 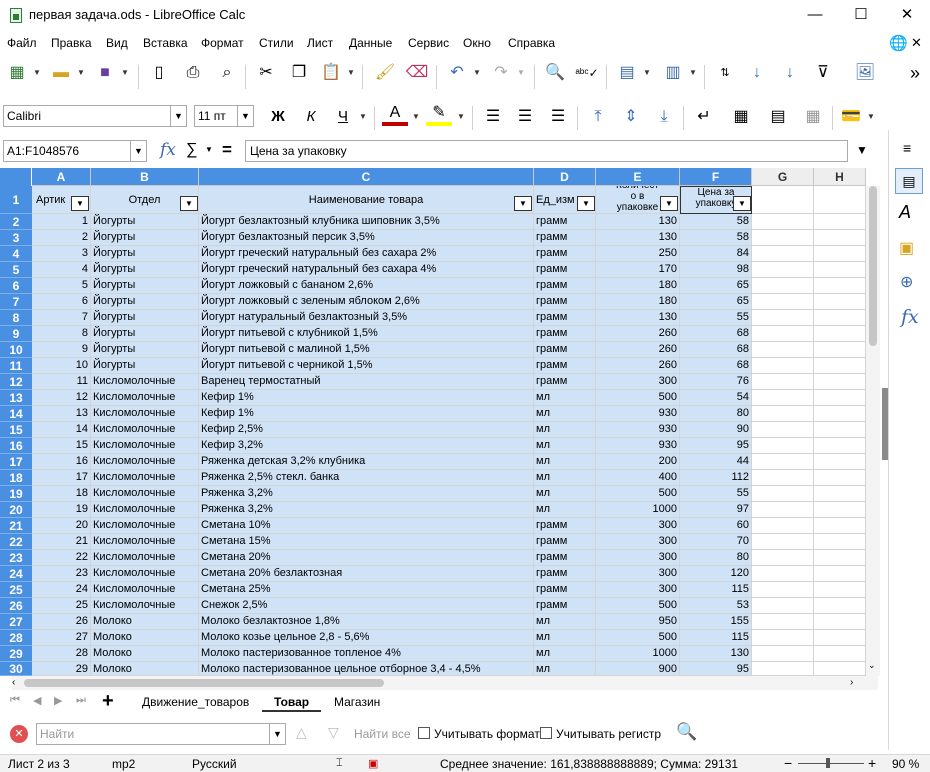 I want to click on close-find-bar-icon: ✕, so click(x=19, y=734).